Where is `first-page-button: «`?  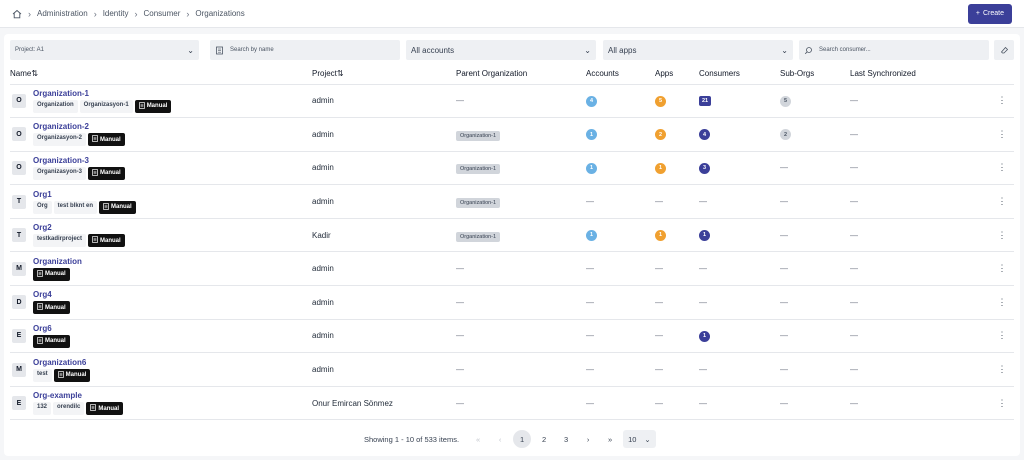
first-page-button: « is located at coordinates (478, 439).